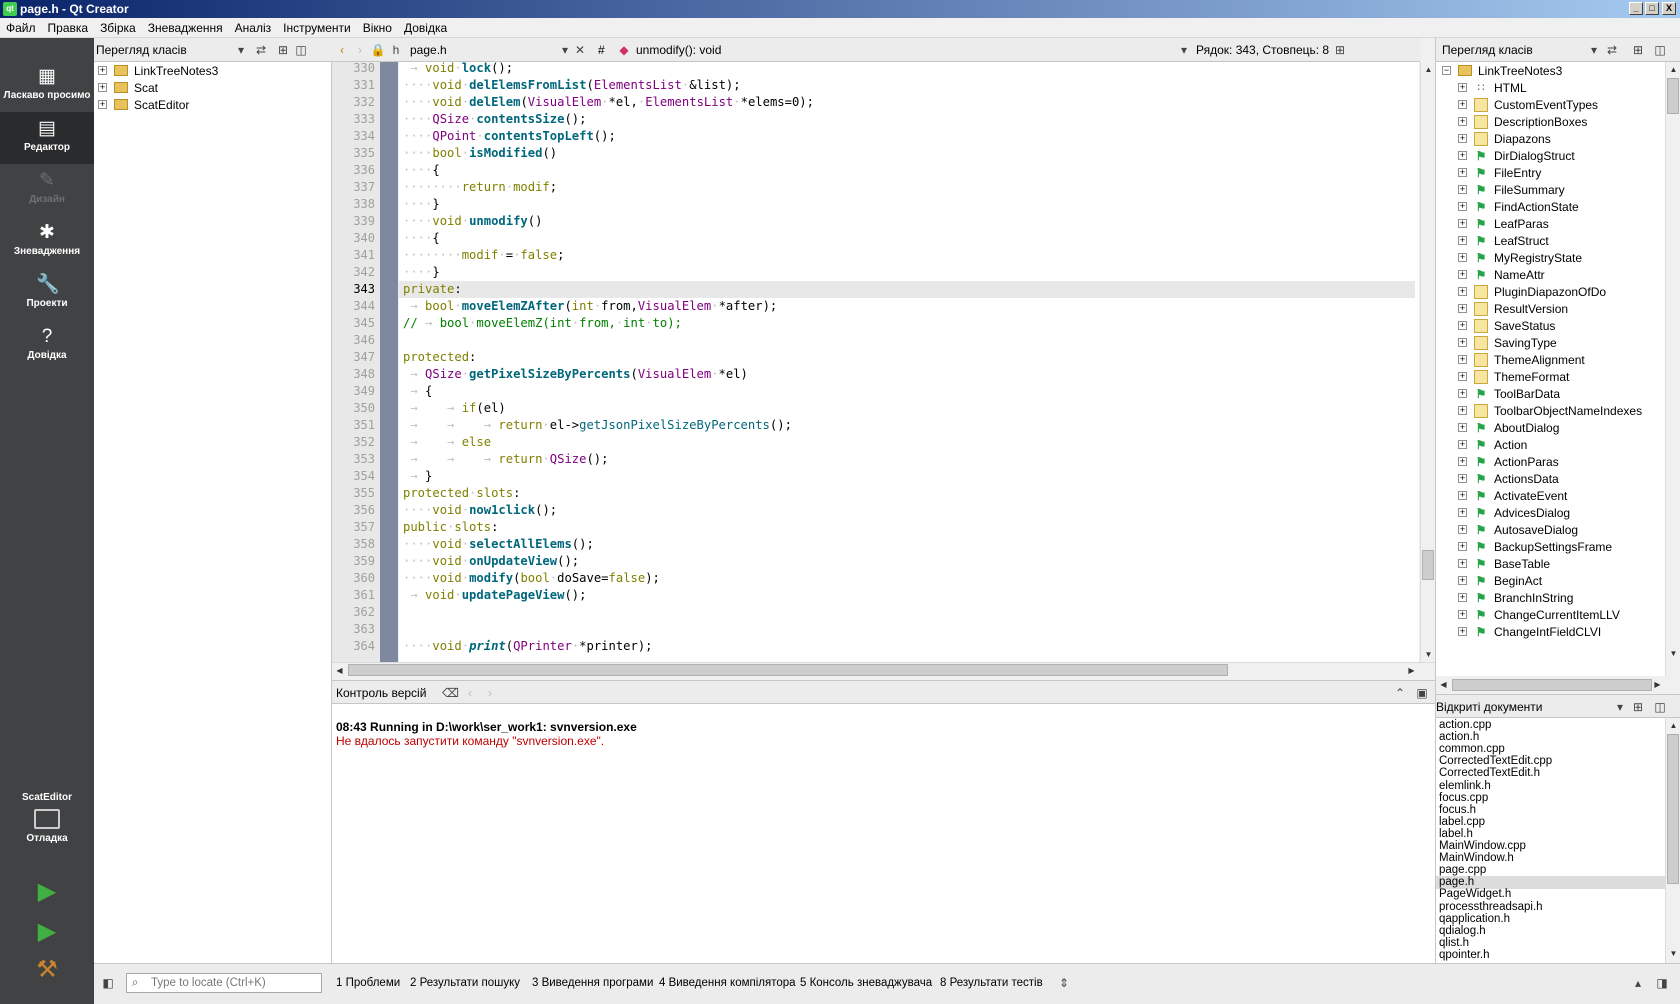  What do you see at coordinates (1428, 654) in the screenshot?
I see `scroll-down-icon: ▼` at bounding box center [1428, 654].